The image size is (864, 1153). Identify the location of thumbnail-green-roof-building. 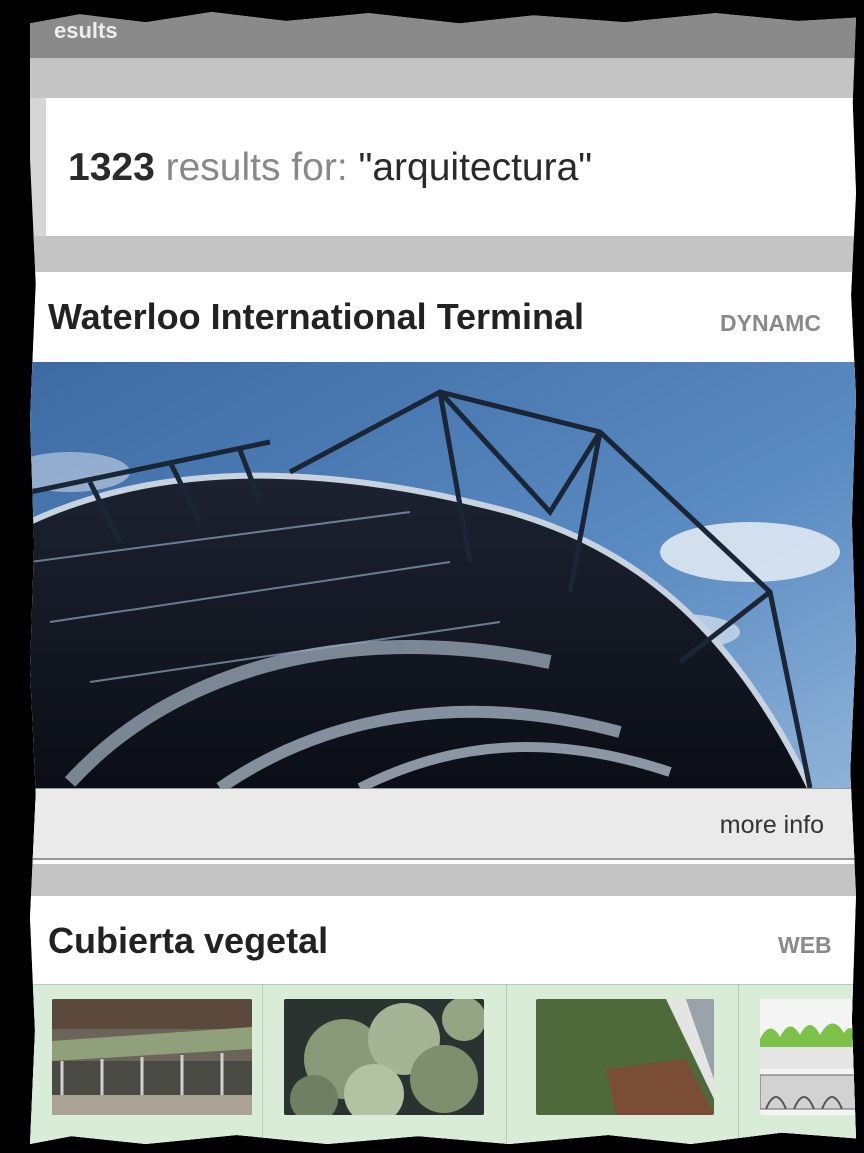
(152, 1057).